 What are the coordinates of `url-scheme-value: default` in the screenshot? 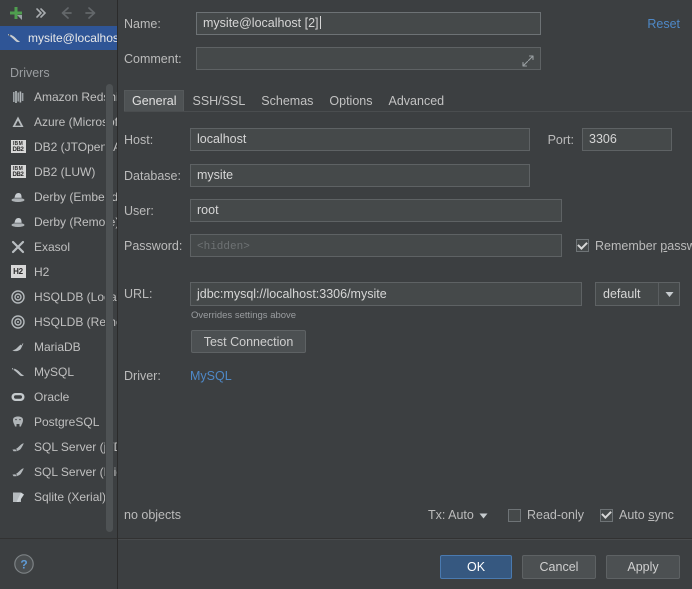 It's located at (622, 294).